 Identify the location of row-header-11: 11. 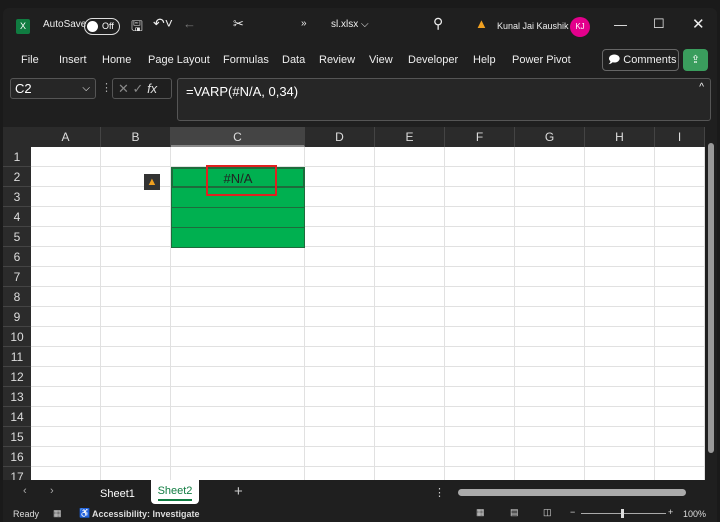
(17, 357).